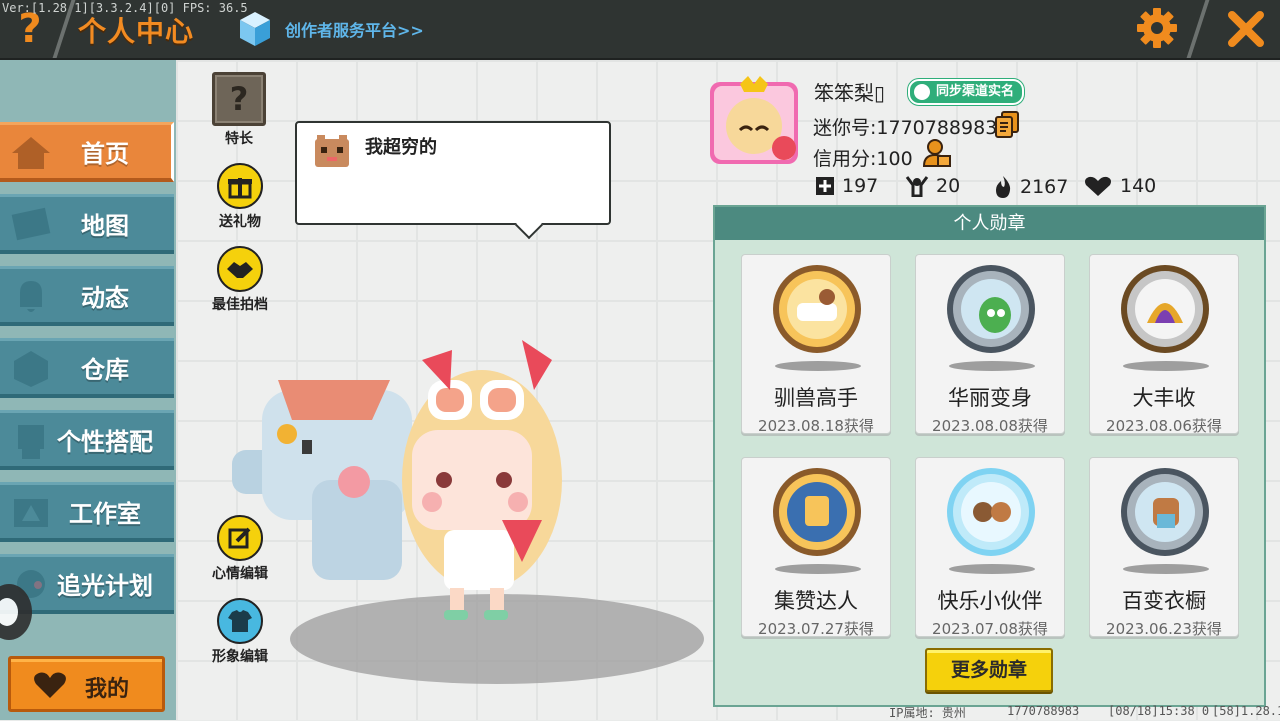  Describe the element at coordinates (966, 92) in the screenshot. I see `verify-badge: 同步渠道实名` at that location.